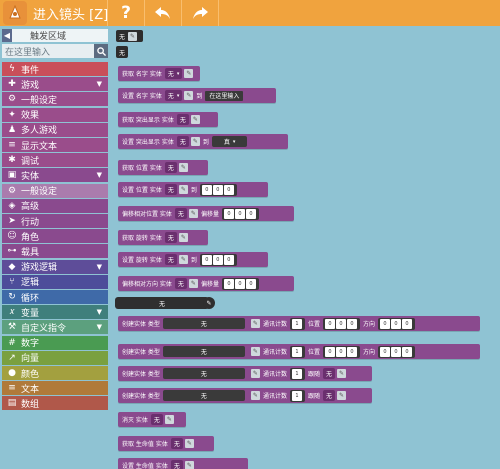 This screenshot has height=469, width=500. I want to click on destroy-entity-block: 消灭 实体 无 ✎, so click(152, 419).